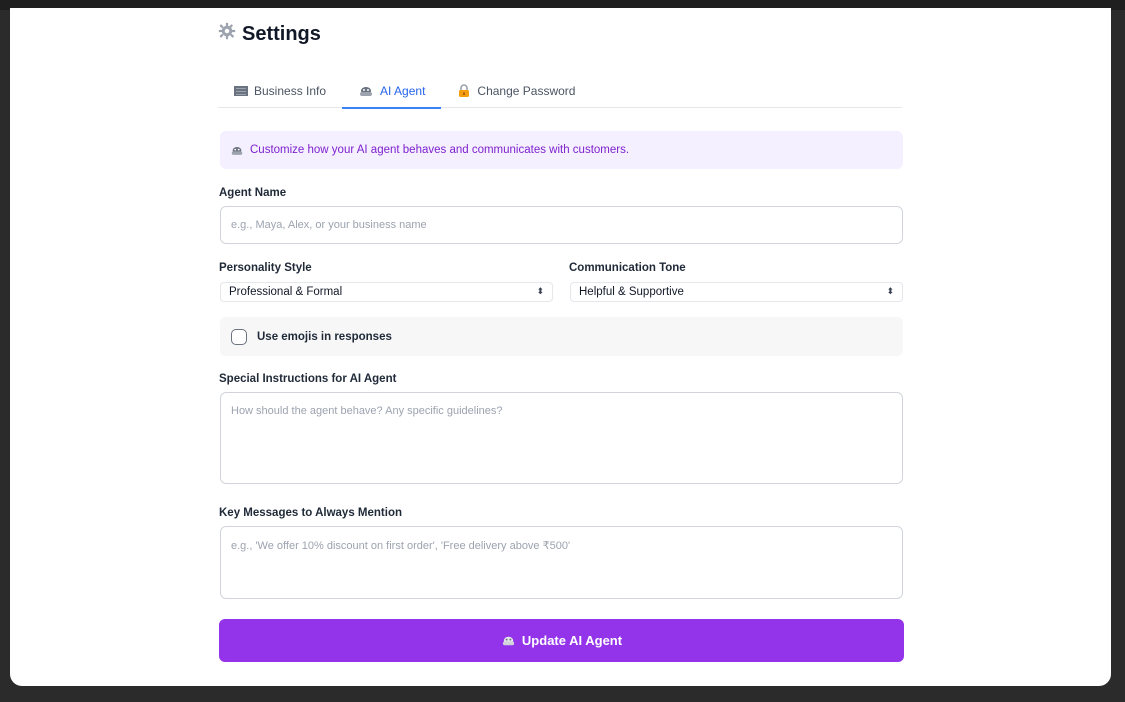  What do you see at coordinates (386, 292) in the screenshot?
I see `personality-style-select: Professional & Formal ⬍` at bounding box center [386, 292].